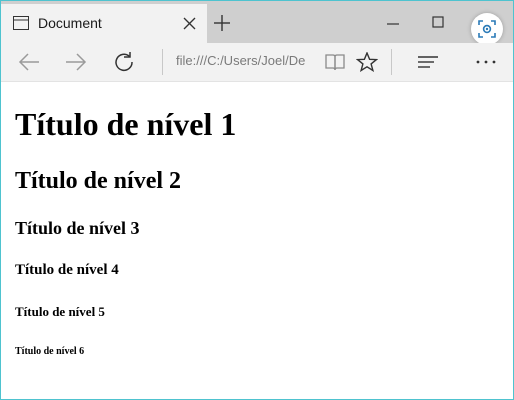 This screenshot has height=400, width=514. What do you see at coordinates (60, 311) in the screenshot?
I see `heading-level-5: Título de nível 5` at bounding box center [60, 311].